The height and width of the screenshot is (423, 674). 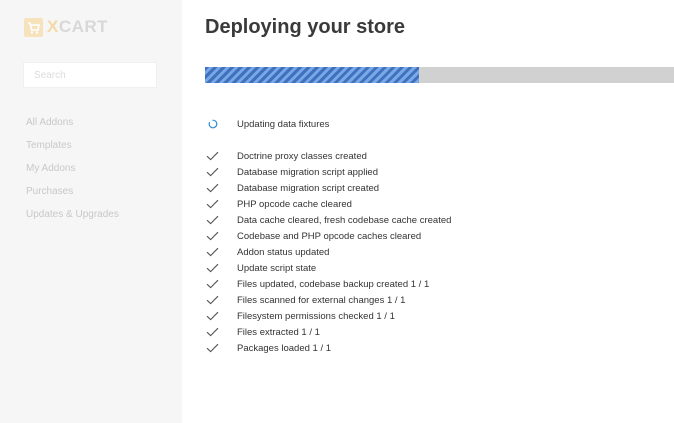 I want to click on completed-step-label: Files scanned for external changes 1 / 1, so click(x=321, y=300).